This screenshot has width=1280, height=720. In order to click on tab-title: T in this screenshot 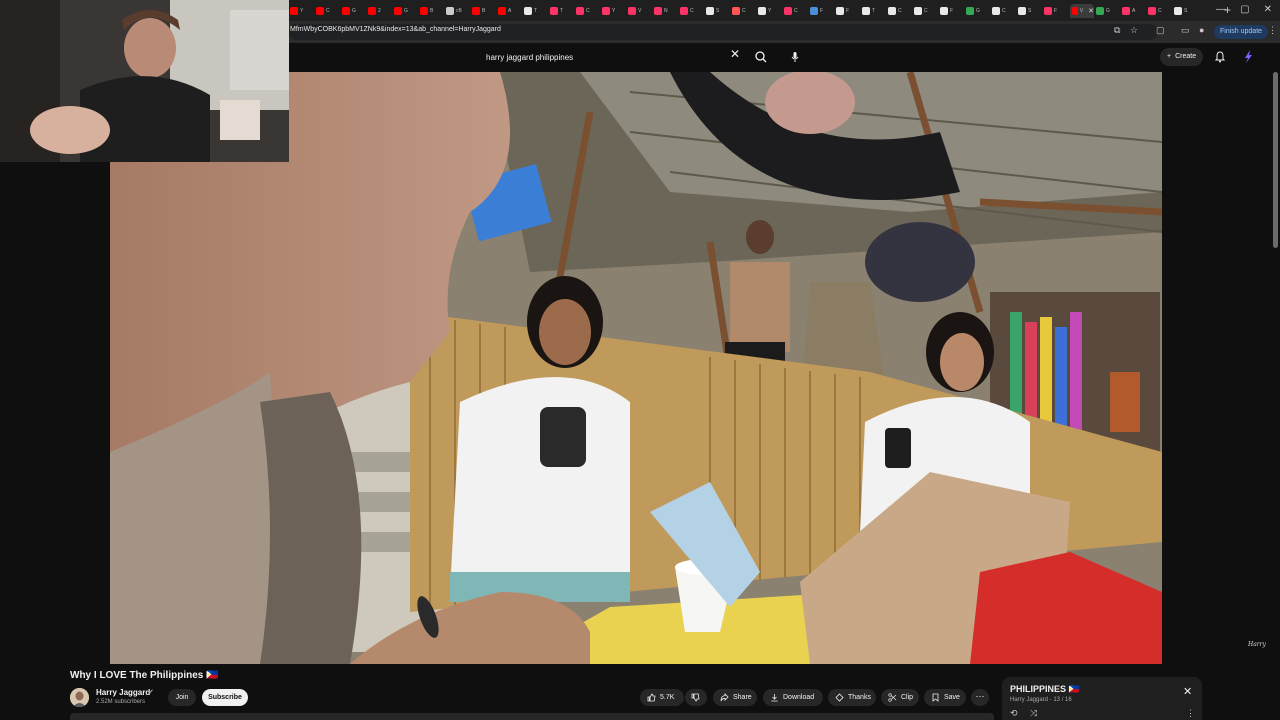, I will do `click(562, 11)`.